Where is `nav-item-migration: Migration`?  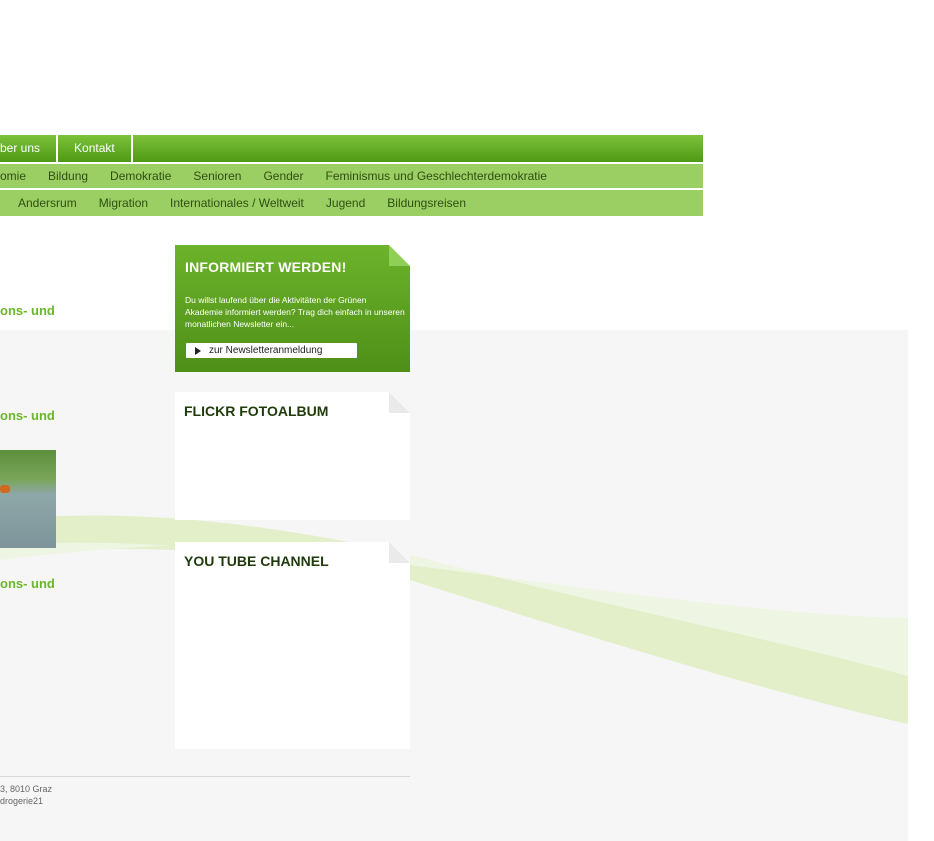 nav-item-migration: Migration is located at coordinates (123, 203).